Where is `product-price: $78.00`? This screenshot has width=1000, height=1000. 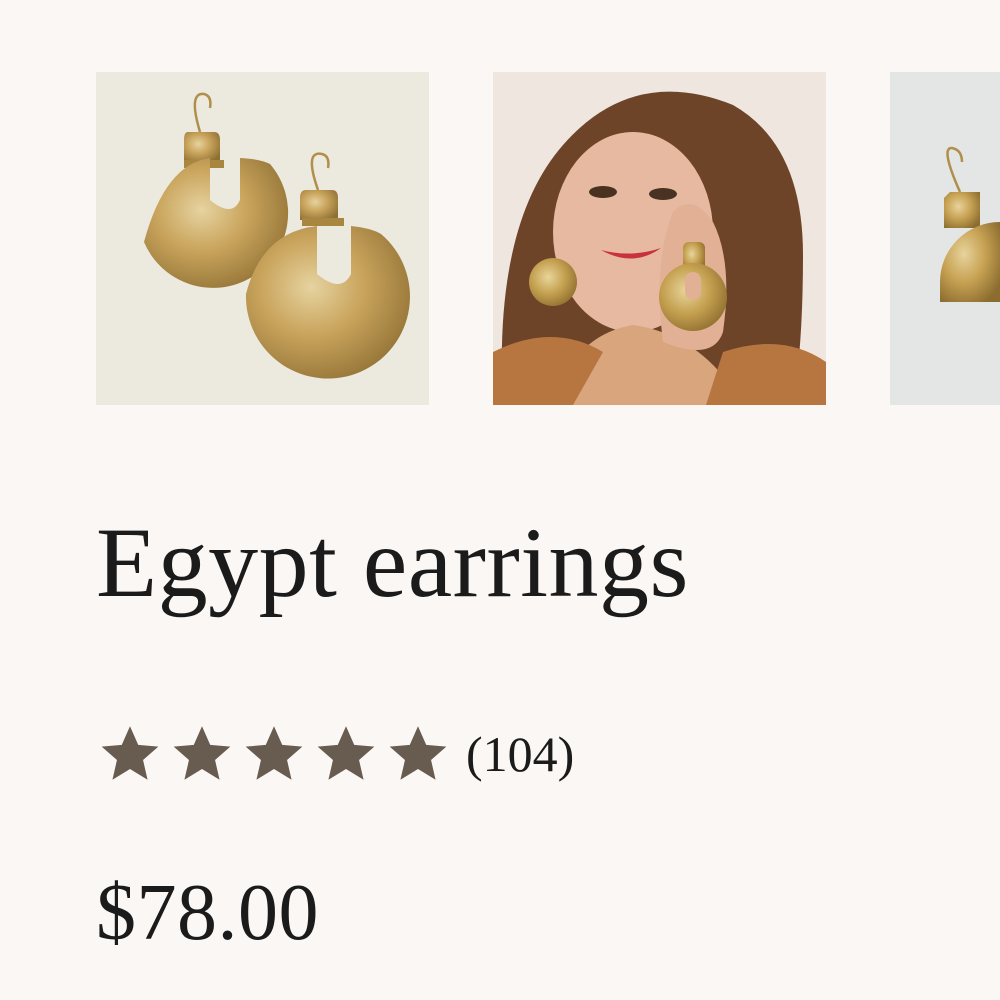
product-price: $78.00 is located at coordinates (207, 913).